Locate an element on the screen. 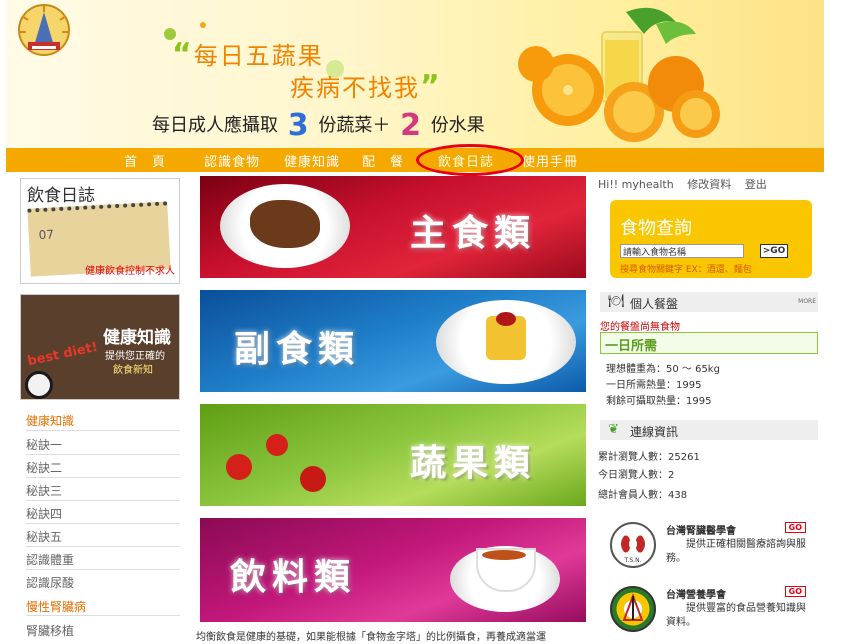 This screenshot has height=644, width=868. side-link-uric-acid: 認識尿酸 is located at coordinates (50, 582).